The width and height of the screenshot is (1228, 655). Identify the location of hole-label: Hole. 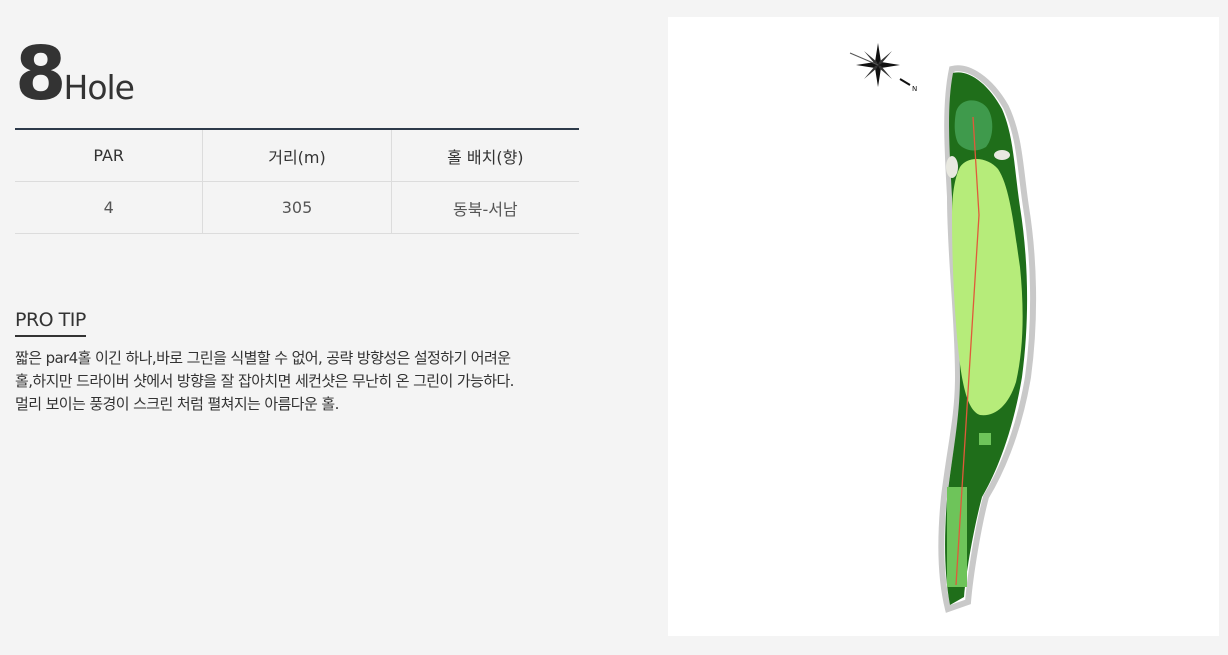
(99, 87).